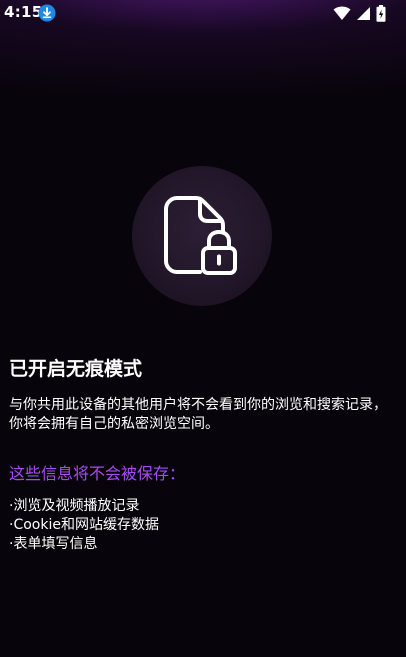 Image resolution: width=406 pixels, height=657 pixels. I want to click on battery-icon, so click(381, 13).